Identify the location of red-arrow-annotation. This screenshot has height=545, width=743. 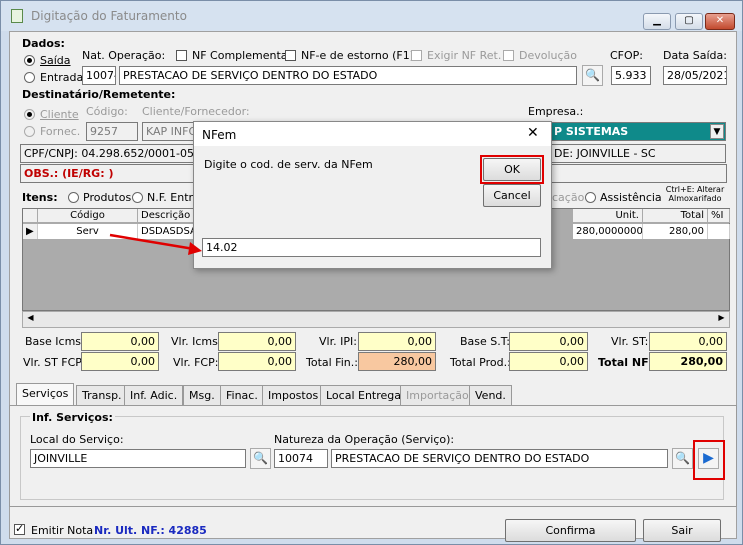
(155, 244).